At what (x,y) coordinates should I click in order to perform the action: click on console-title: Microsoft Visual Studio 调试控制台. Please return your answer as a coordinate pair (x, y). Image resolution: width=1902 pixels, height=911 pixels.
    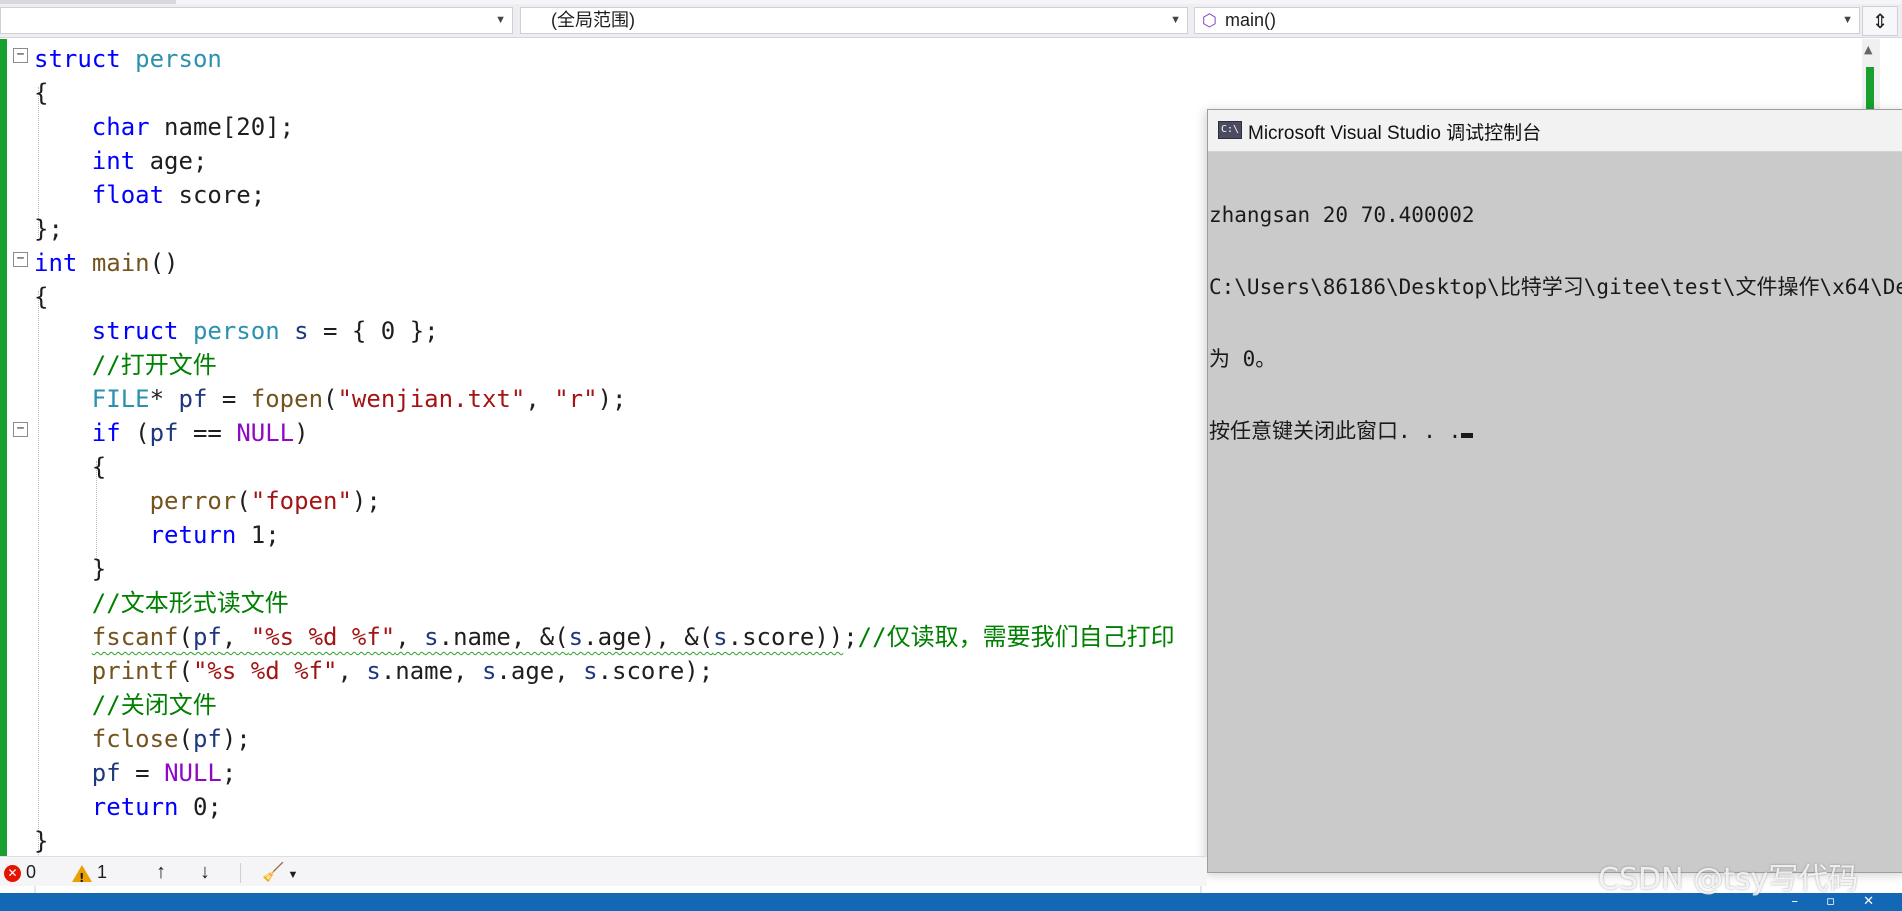
    Looking at the image, I should click on (1395, 133).